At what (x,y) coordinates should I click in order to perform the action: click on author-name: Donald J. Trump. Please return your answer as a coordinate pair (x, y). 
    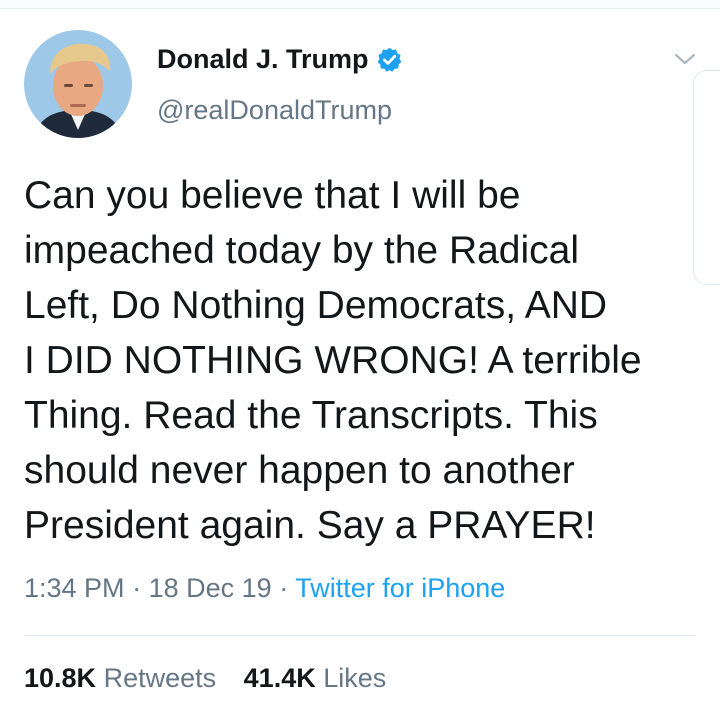
    Looking at the image, I should click on (263, 59).